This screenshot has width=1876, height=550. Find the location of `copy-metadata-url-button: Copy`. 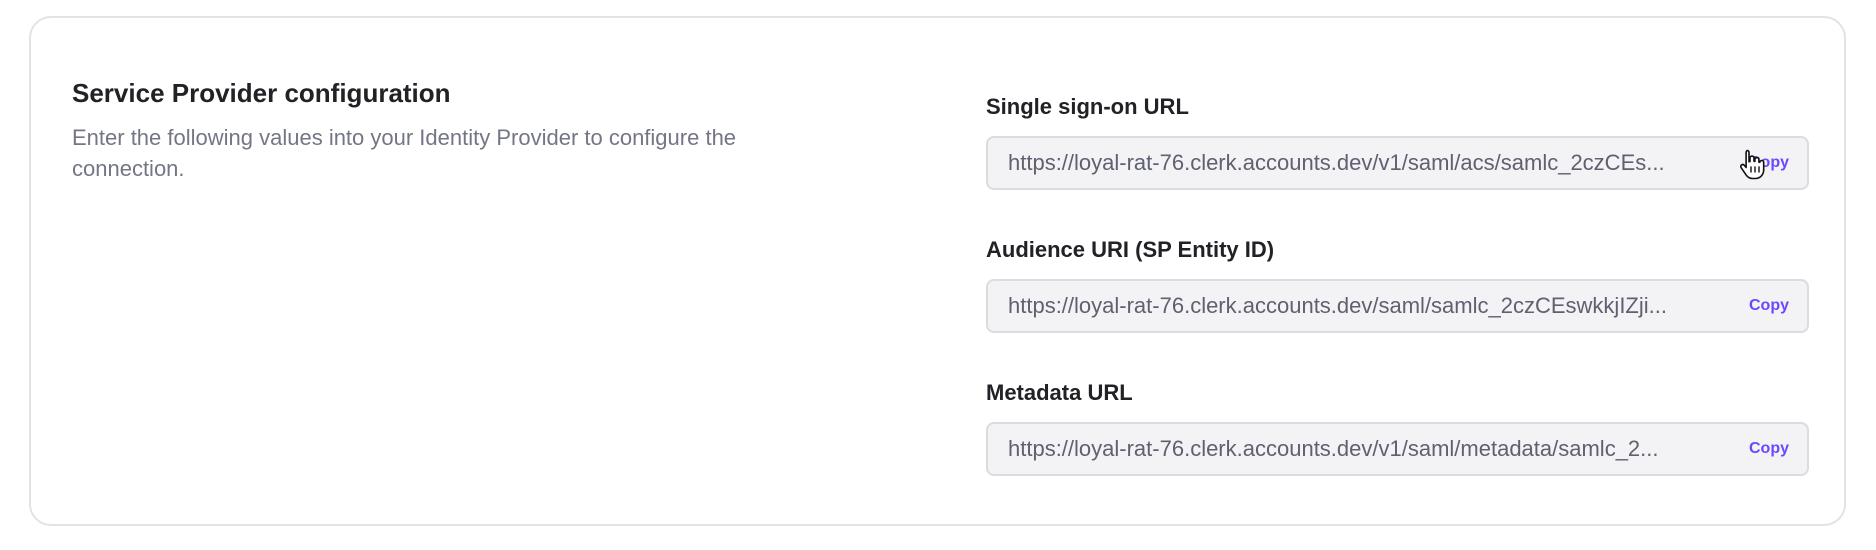

copy-metadata-url-button: Copy is located at coordinates (1775, 449).